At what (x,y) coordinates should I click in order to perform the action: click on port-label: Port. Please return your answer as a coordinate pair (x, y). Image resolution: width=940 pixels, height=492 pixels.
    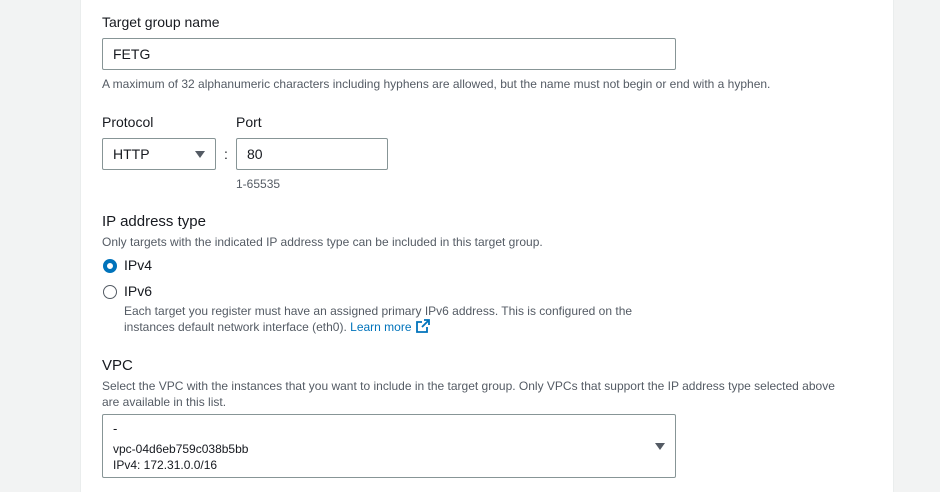
    Looking at the image, I should click on (249, 122).